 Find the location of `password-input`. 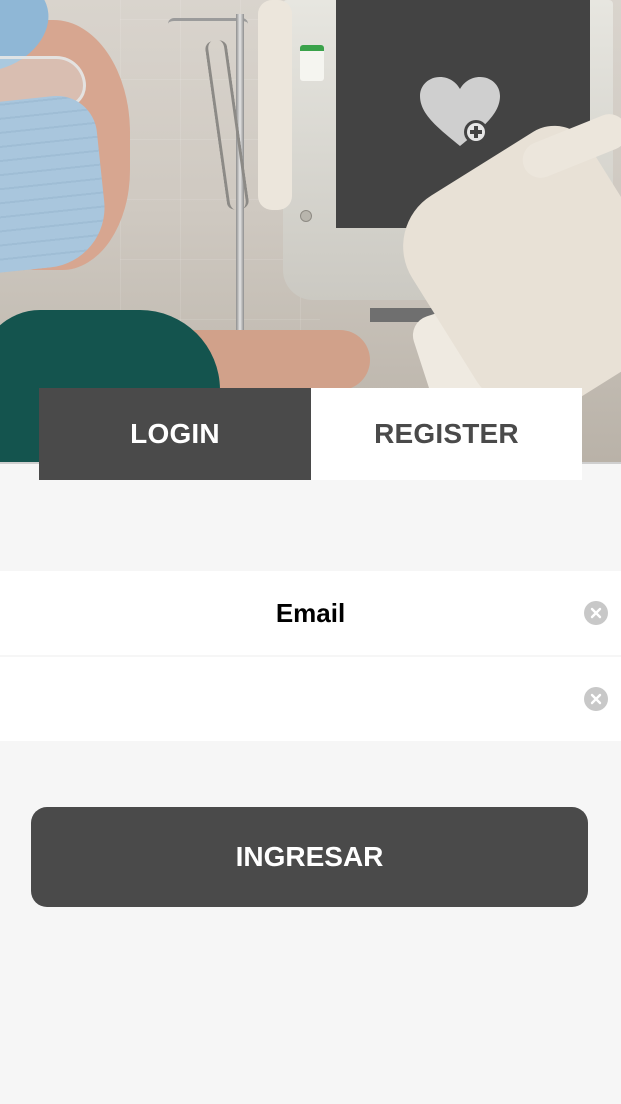

password-input is located at coordinates (310, 699).